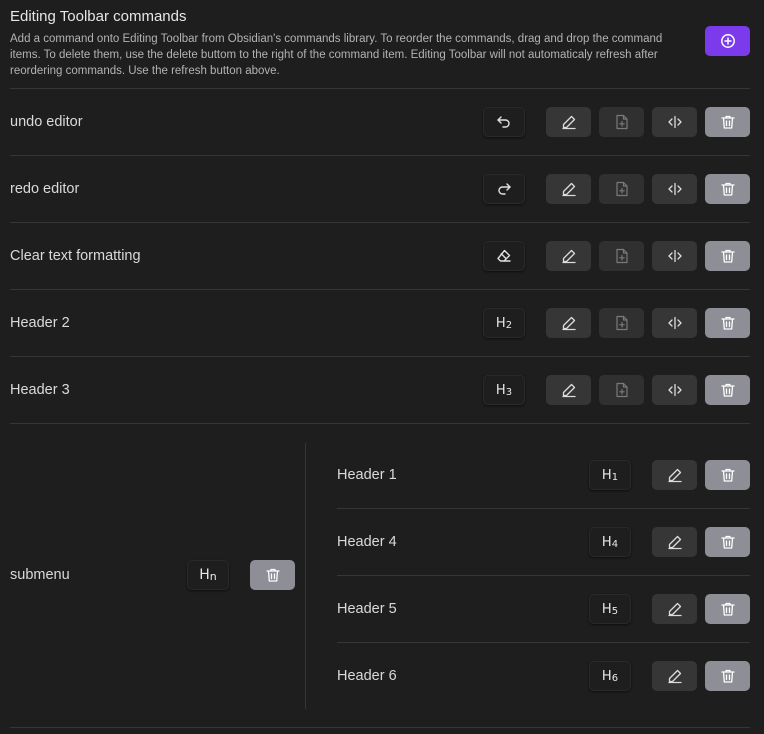  I want to click on command-icon-picker: H1, so click(610, 475).